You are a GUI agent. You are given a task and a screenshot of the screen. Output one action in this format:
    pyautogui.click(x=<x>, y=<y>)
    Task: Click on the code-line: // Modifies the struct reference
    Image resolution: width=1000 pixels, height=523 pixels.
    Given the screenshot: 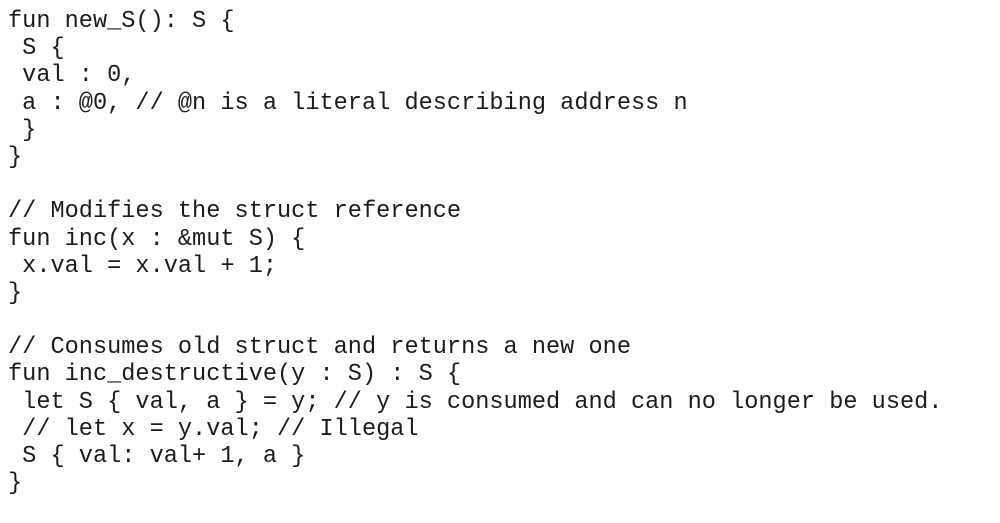 What is the action you would take?
    pyautogui.click(x=235, y=212)
    